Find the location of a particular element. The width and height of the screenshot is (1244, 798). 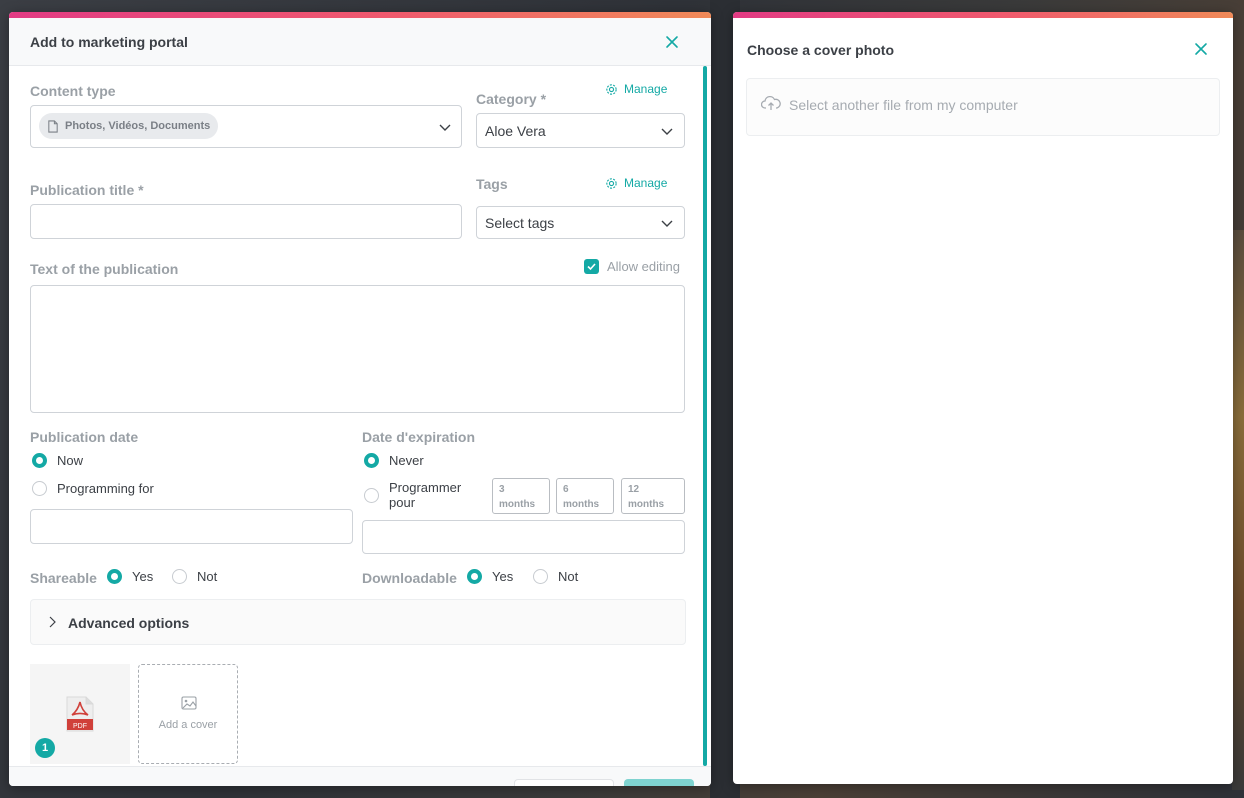

content-type-label: Content type is located at coordinates (73, 91).